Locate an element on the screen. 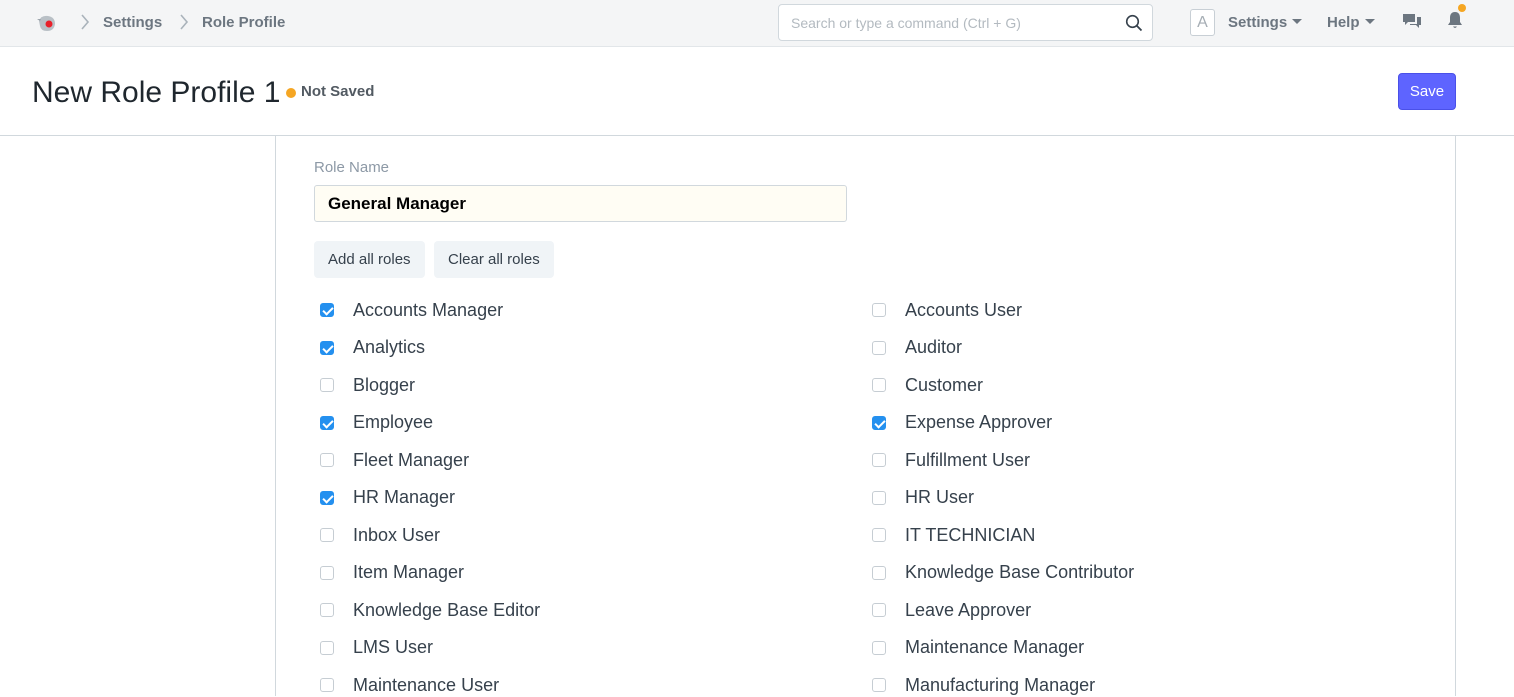 The height and width of the screenshot is (697, 1514). role-checkbox-row: Auditor is located at coordinates (917, 348).